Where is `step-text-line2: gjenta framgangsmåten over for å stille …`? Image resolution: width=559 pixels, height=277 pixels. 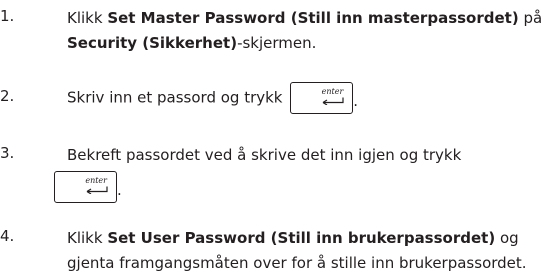
step-text-line2: gjenta framgangsmåten over for å stille … is located at coordinates (297, 263).